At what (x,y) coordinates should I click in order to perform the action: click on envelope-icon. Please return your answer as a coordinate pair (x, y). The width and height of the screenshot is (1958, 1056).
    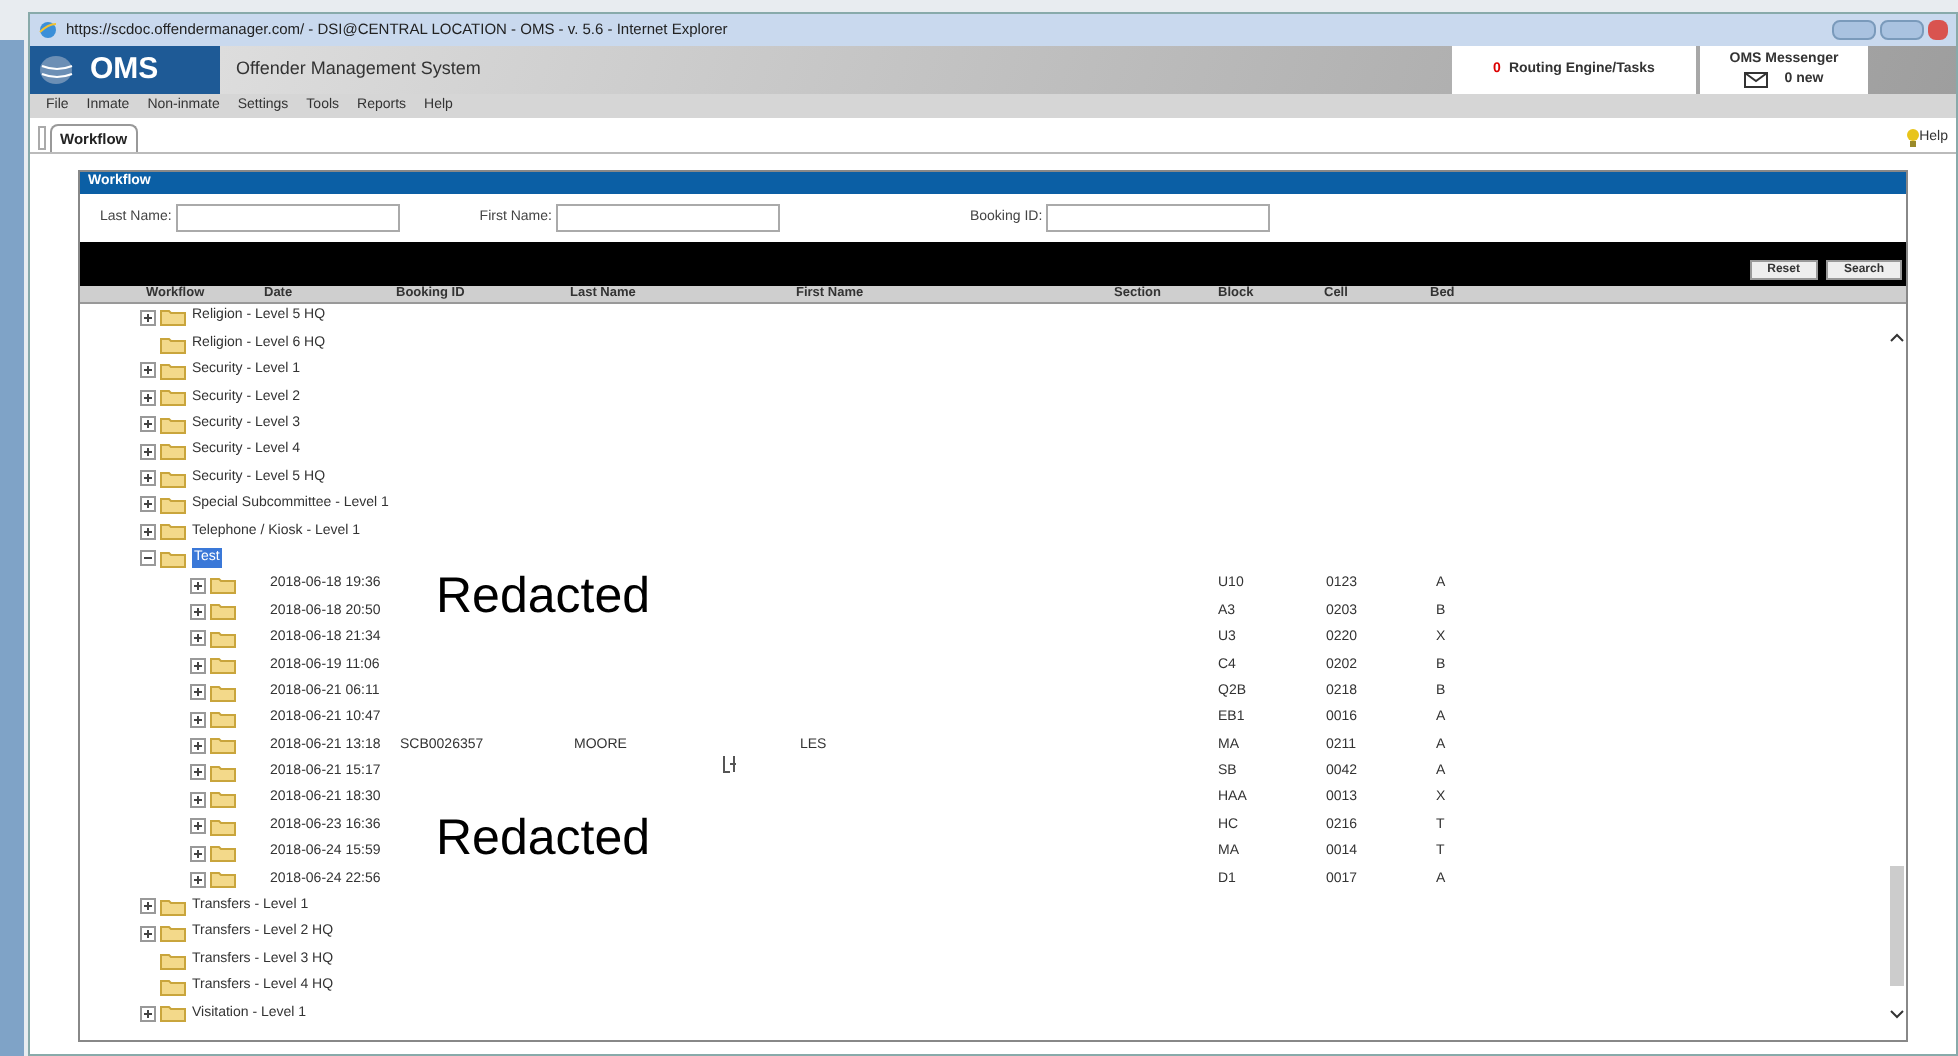
    Looking at the image, I should click on (1756, 80).